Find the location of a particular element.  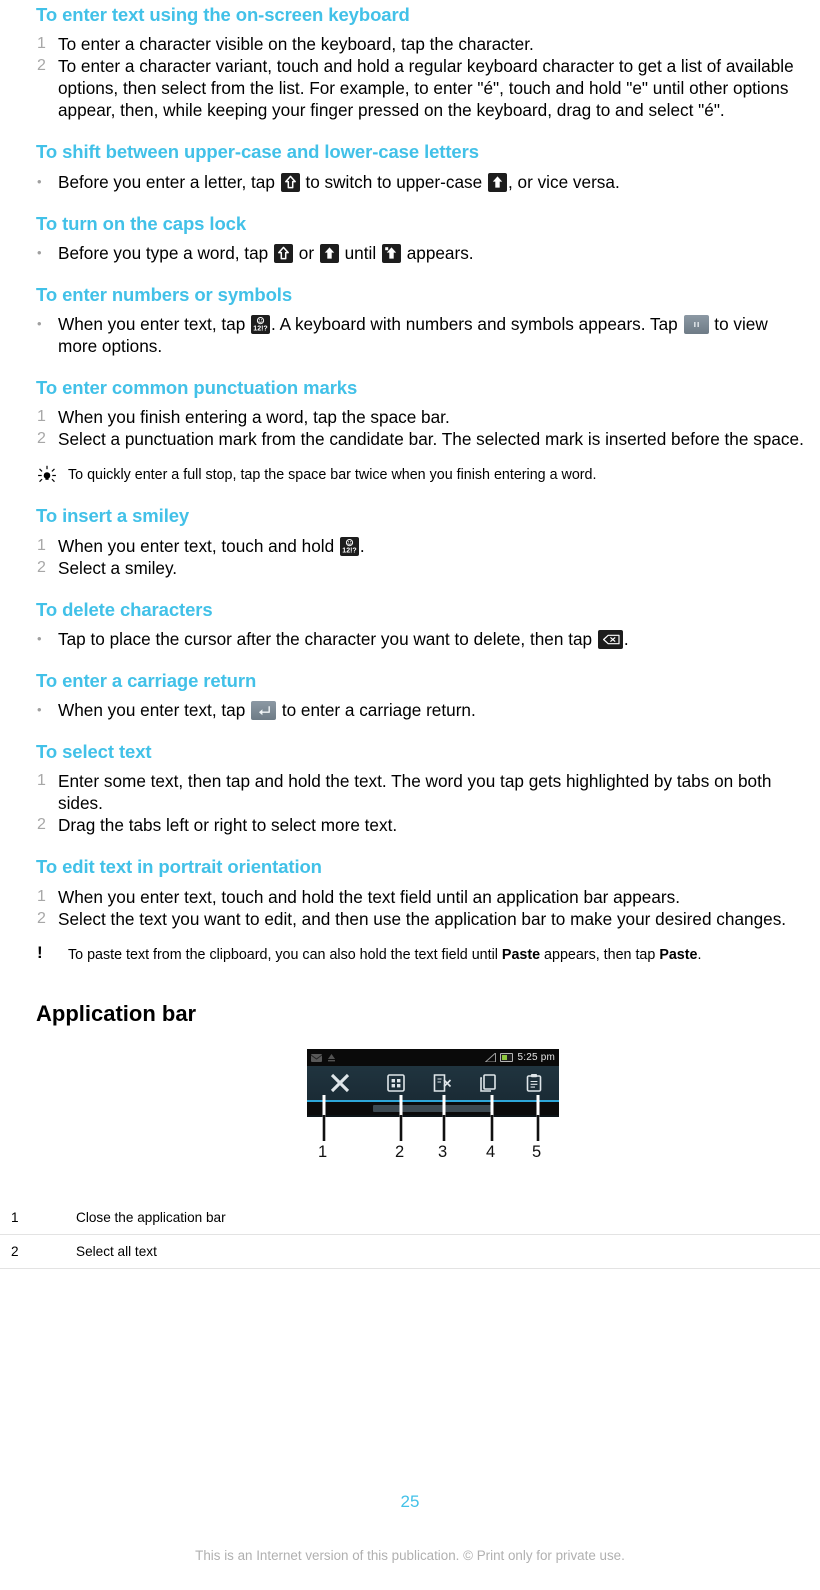

more-options-key-icon is located at coordinates (696, 325).